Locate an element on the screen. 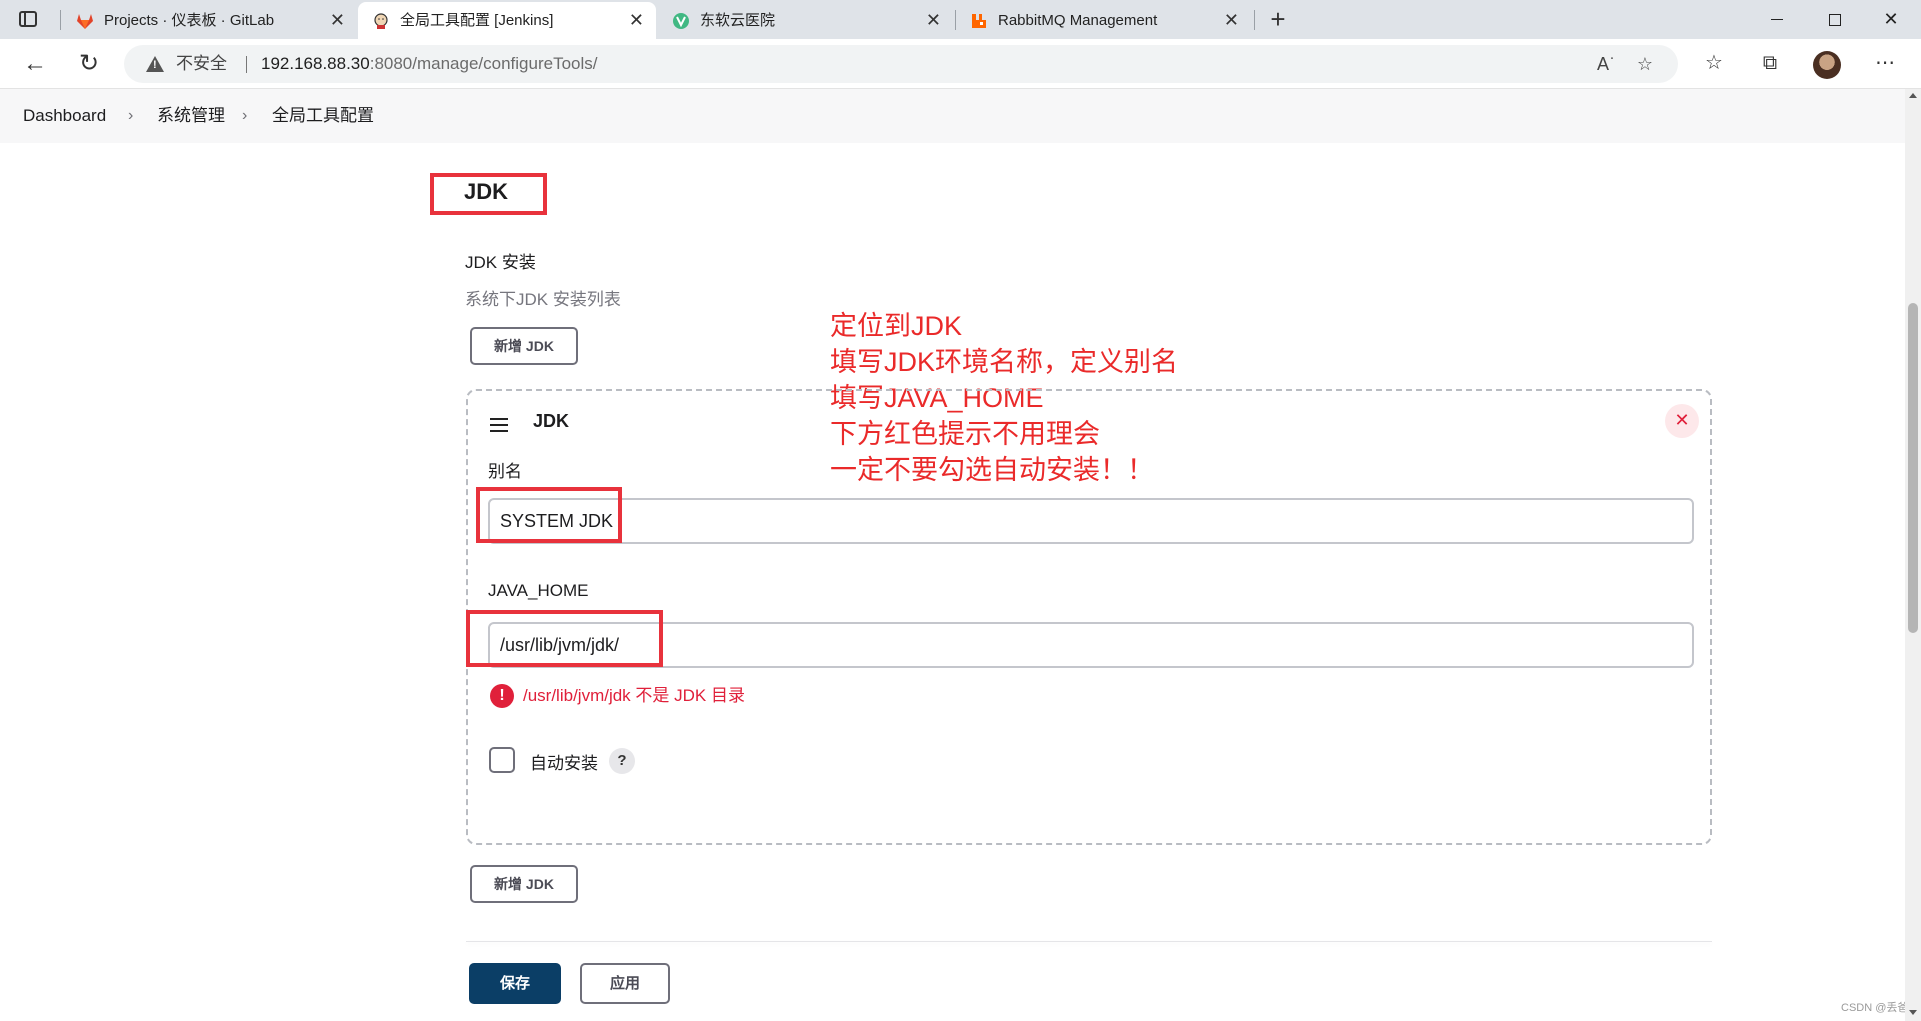  breadcrumb-system-manage: 系统管理 is located at coordinates (191, 116).